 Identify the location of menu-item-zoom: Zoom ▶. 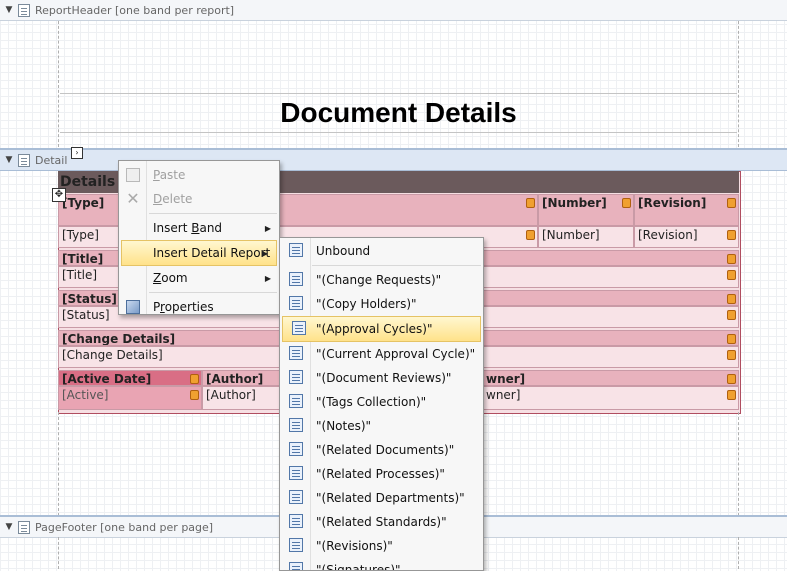
(199, 278).